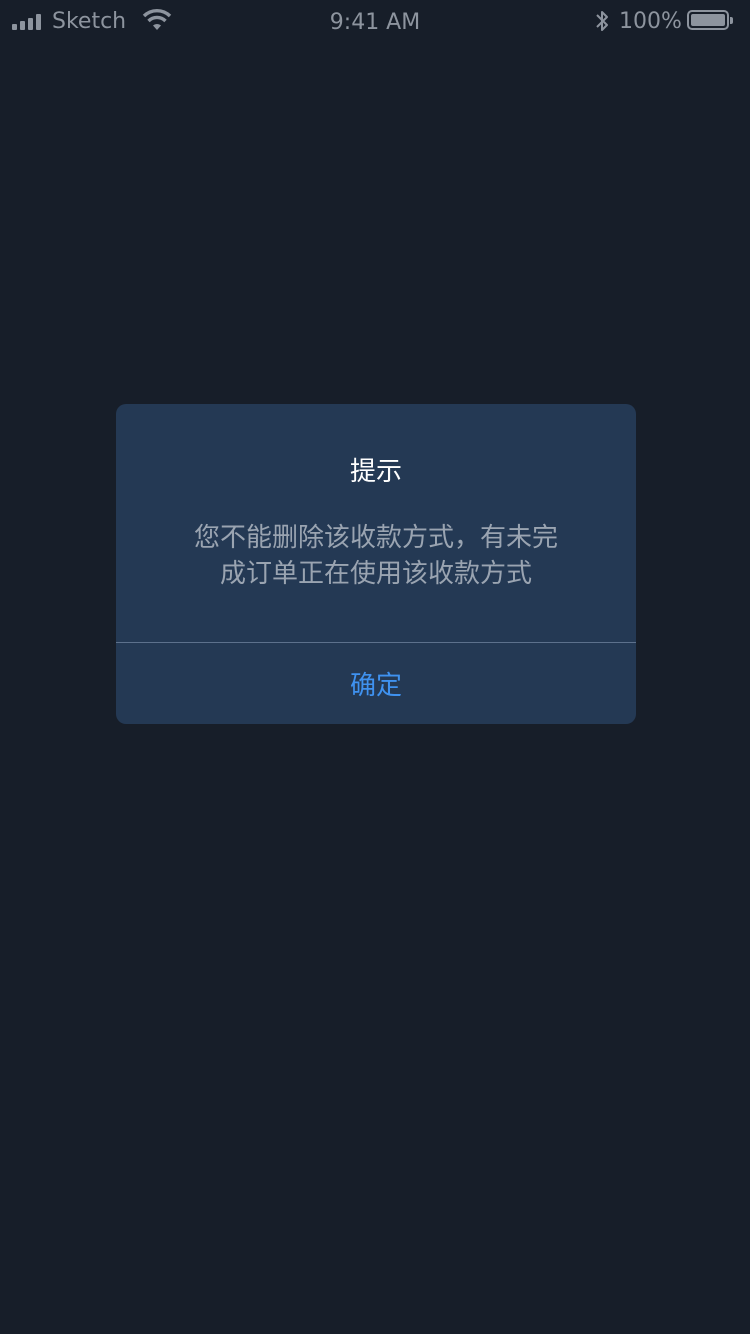 Image resolution: width=750 pixels, height=1334 pixels. Describe the element at coordinates (376, 683) in the screenshot. I see `confirm-button: 确定` at that location.